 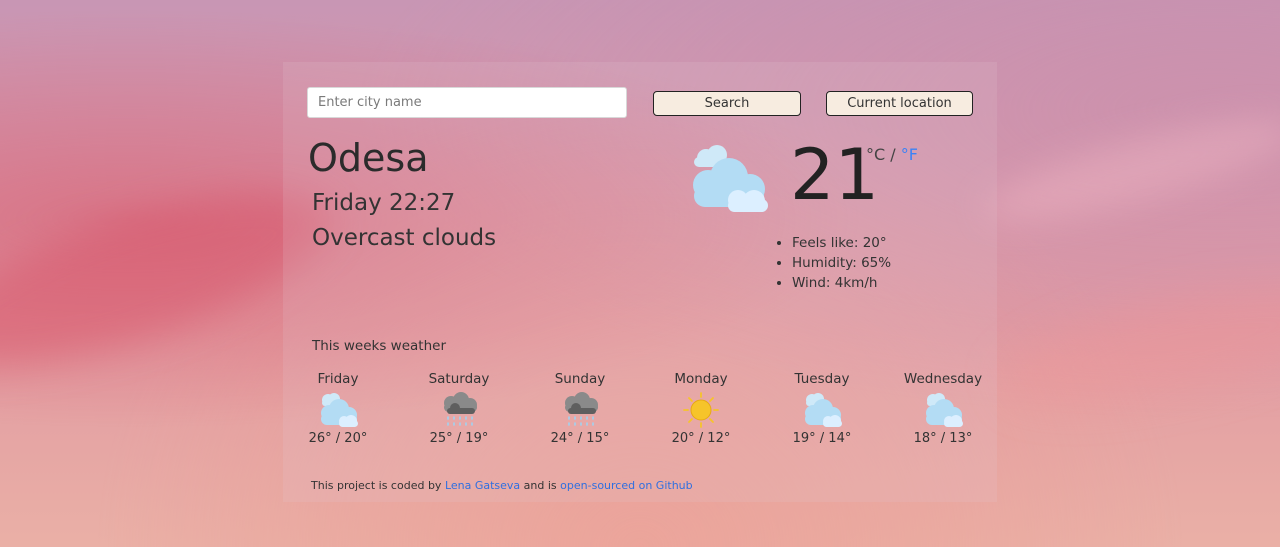 I want to click on city-search-input, so click(x=467, y=102).